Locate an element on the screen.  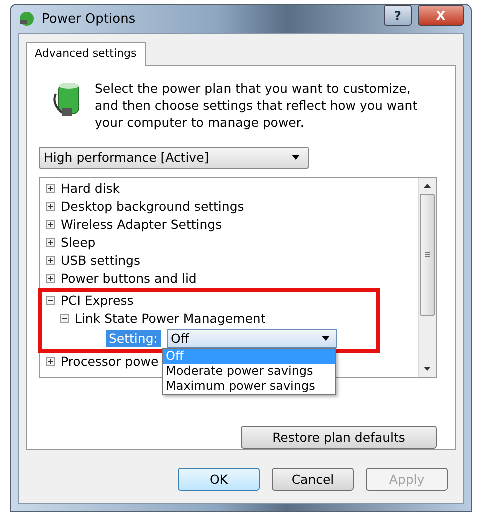
tab: Advanced settings is located at coordinates (86, 54).